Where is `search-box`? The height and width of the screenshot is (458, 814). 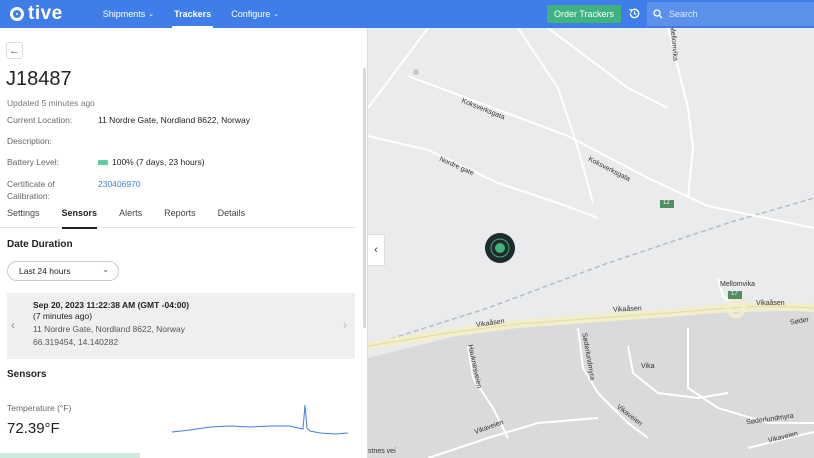
search-box is located at coordinates (730, 14).